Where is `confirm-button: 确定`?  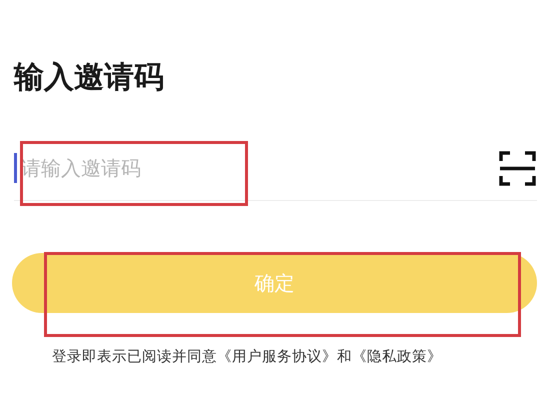 confirm-button: 确定 is located at coordinates (274, 283).